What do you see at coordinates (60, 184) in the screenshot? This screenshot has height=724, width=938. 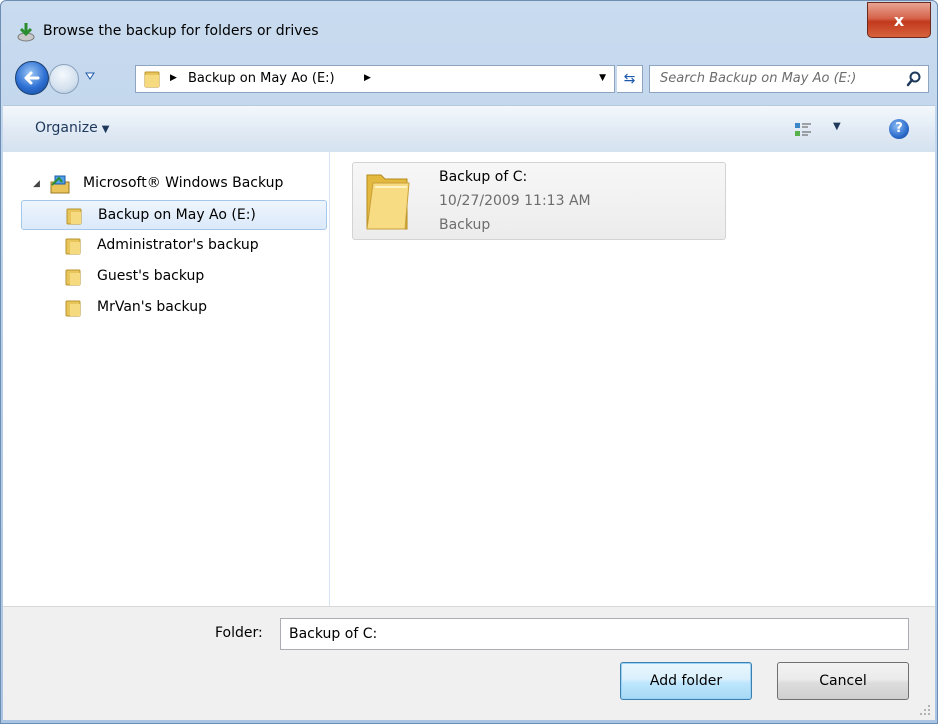 I see `windows-backup-icon` at bounding box center [60, 184].